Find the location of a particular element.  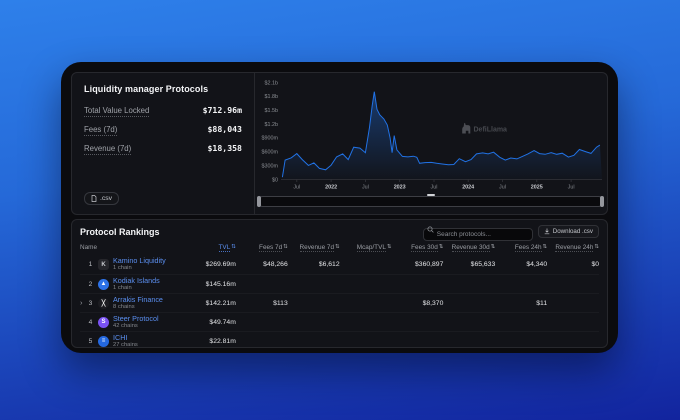

stat-value: $712.96m is located at coordinates (222, 110).